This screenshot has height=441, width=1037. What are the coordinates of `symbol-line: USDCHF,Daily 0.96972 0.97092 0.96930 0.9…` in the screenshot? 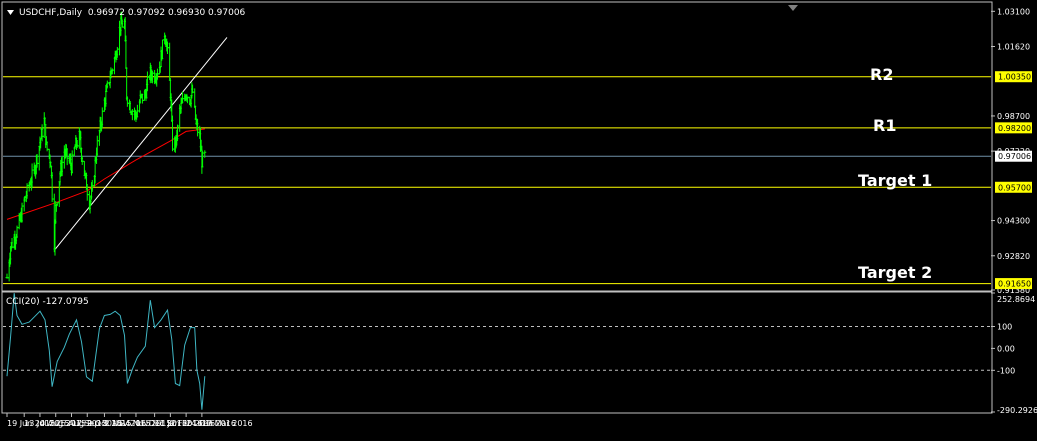 It's located at (132, 13).